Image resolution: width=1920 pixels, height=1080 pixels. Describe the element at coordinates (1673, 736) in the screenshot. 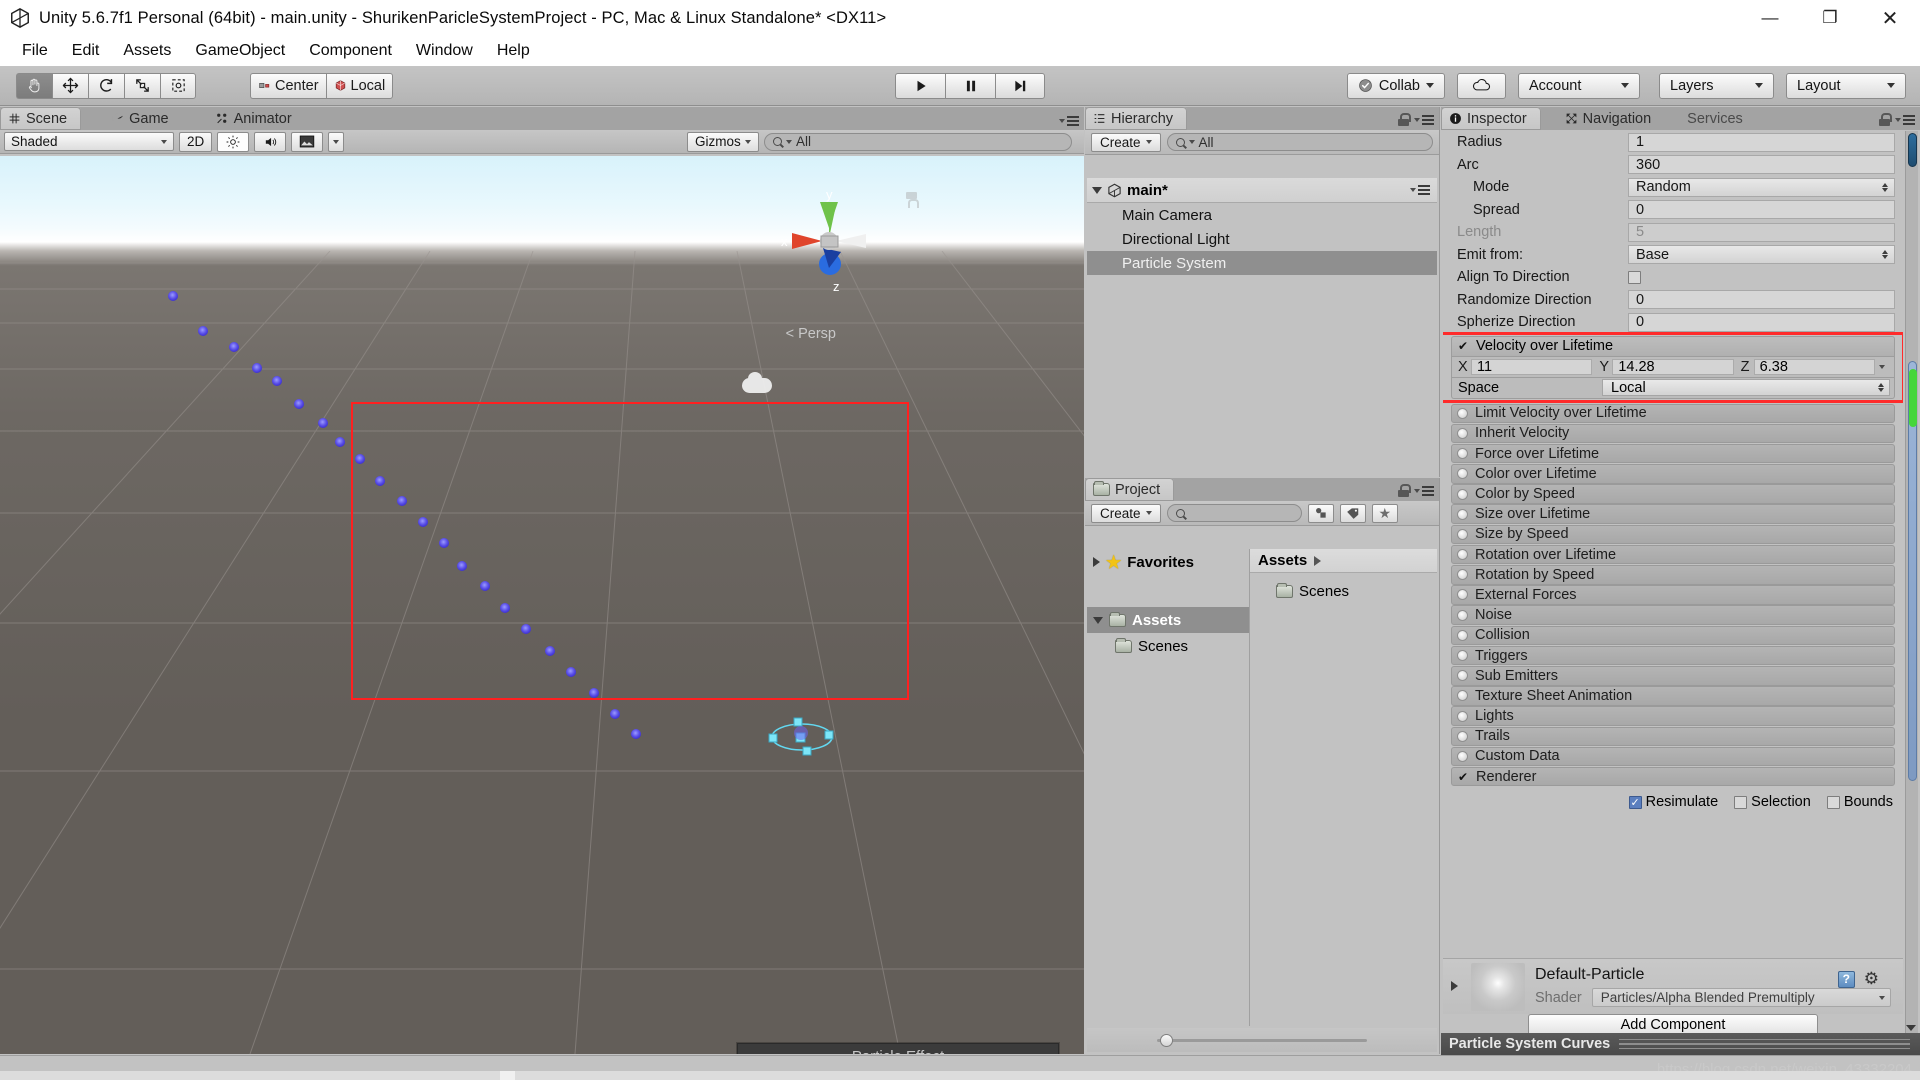

I see `inspector-module-row: Trails` at that location.